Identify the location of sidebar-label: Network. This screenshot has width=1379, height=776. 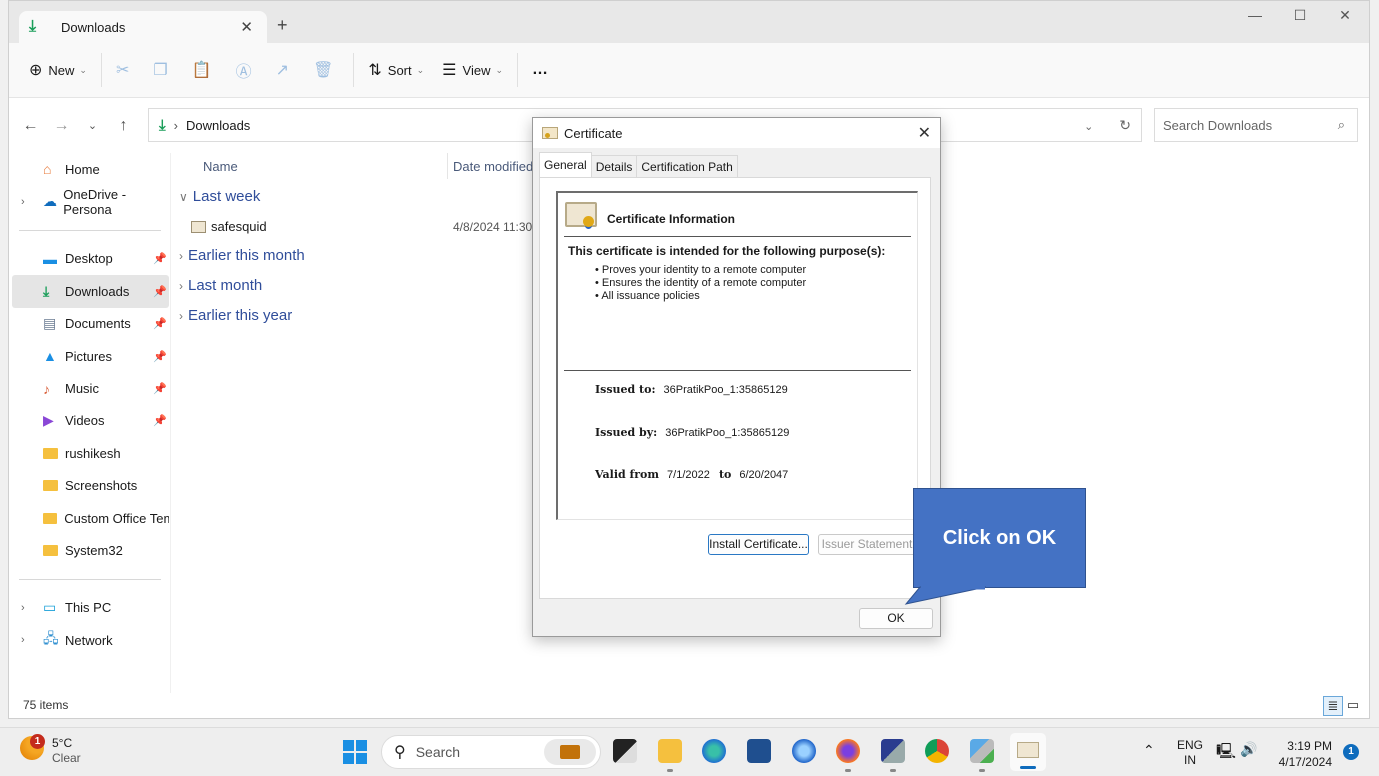
(89, 640).